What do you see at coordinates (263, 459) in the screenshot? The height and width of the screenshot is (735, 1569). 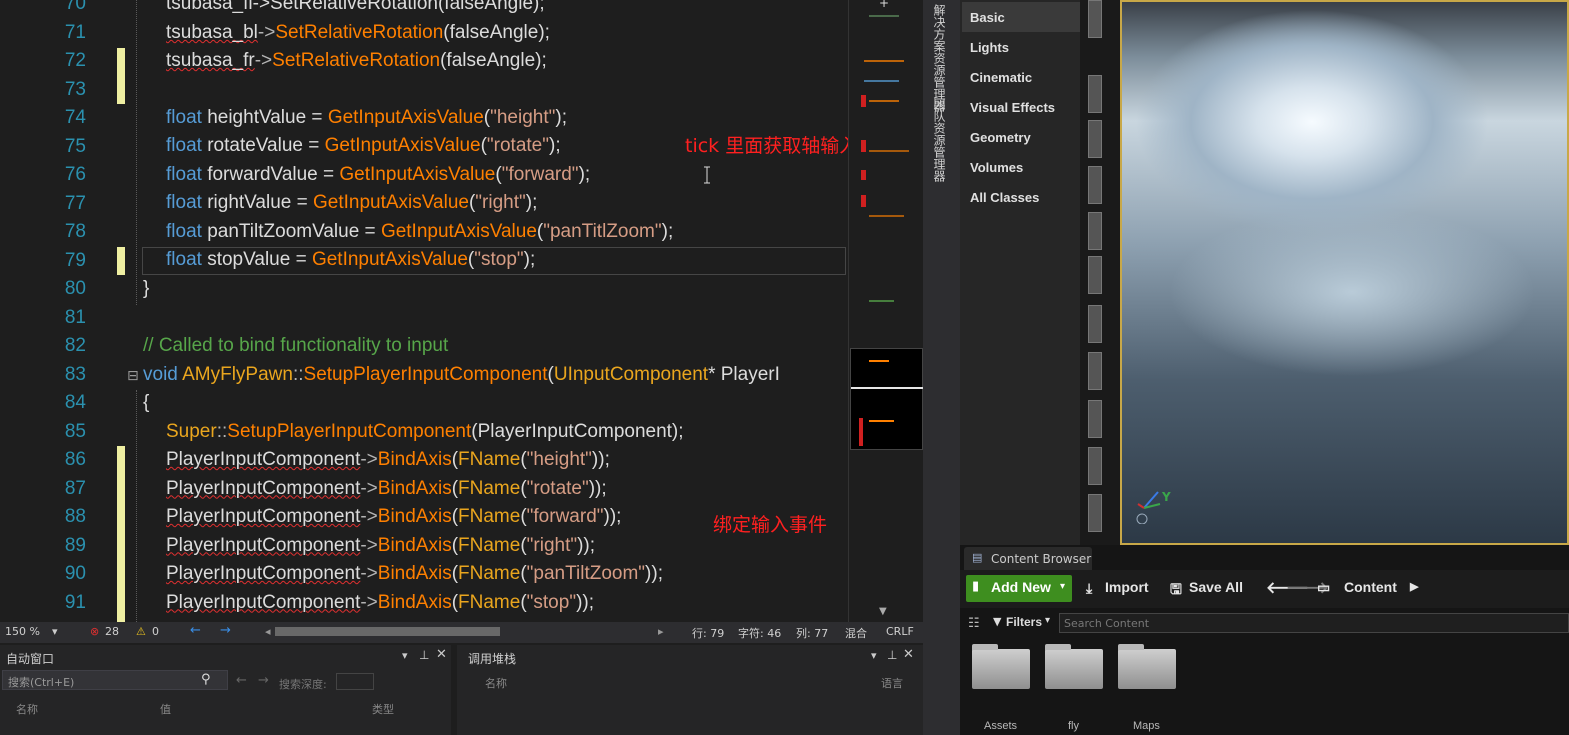 I see `identifier: PlayerInputComponent` at bounding box center [263, 459].